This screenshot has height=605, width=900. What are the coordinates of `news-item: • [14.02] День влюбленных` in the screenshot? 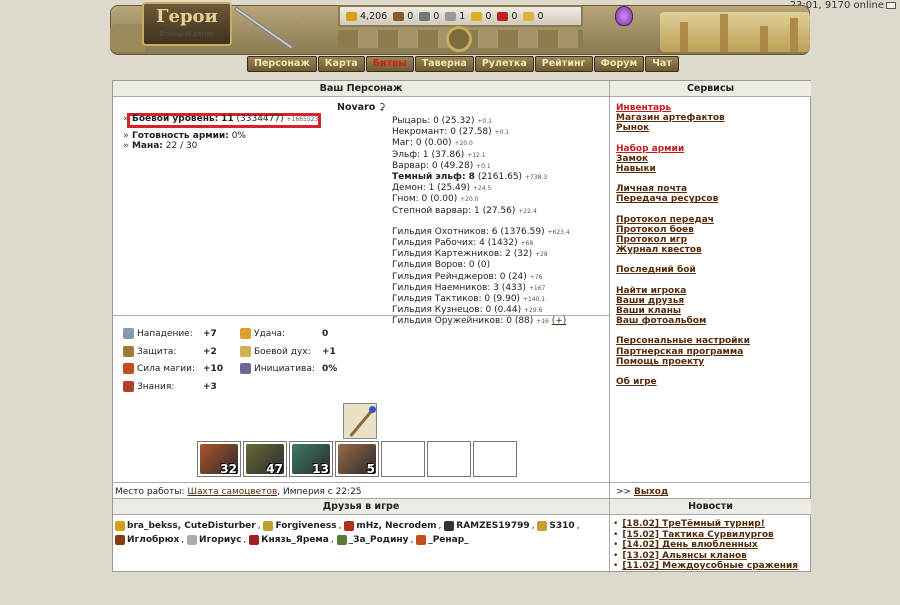 It's located at (685, 545).